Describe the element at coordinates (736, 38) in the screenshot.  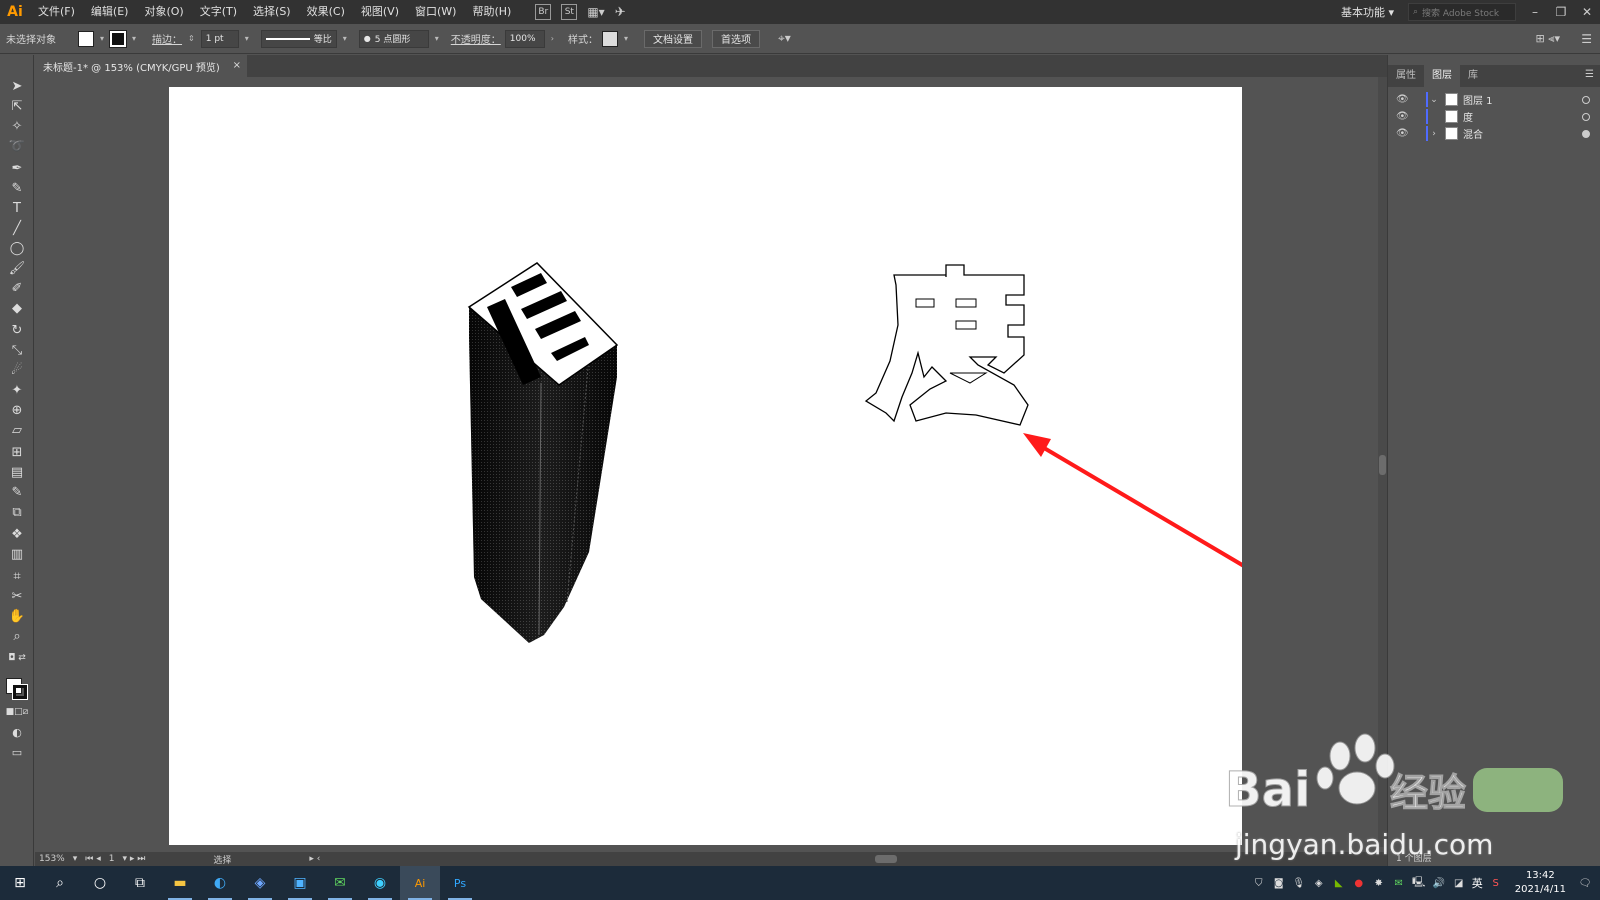
I see `preferences-button: 首选项` at that location.